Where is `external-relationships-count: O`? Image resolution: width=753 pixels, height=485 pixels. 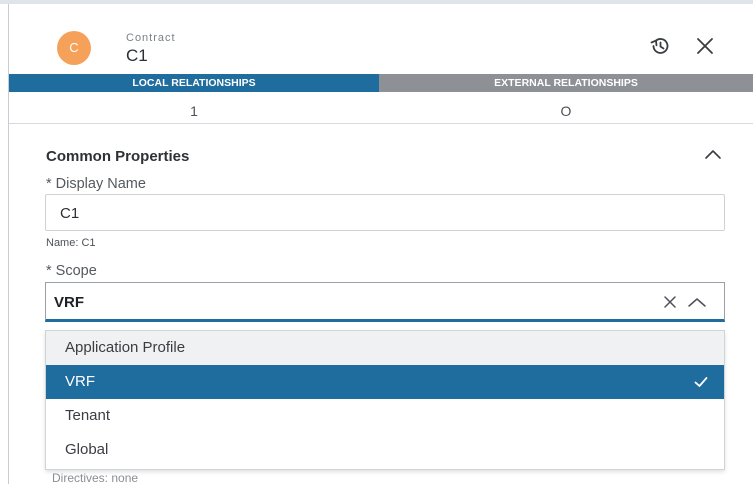
external-relationships-count: O is located at coordinates (566, 111).